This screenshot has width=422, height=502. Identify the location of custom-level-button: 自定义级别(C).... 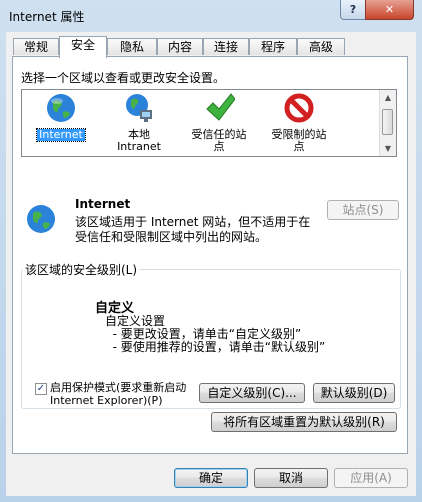
(252, 393).